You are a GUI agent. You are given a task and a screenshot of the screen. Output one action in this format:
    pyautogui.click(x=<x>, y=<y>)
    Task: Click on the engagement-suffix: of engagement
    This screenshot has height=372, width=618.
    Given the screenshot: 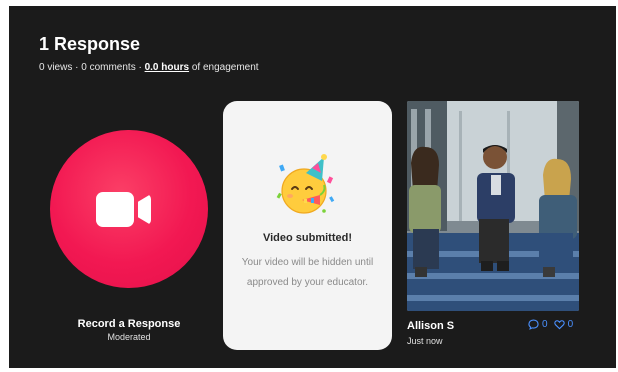 What is the action you would take?
    pyautogui.click(x=224, y=67)
    